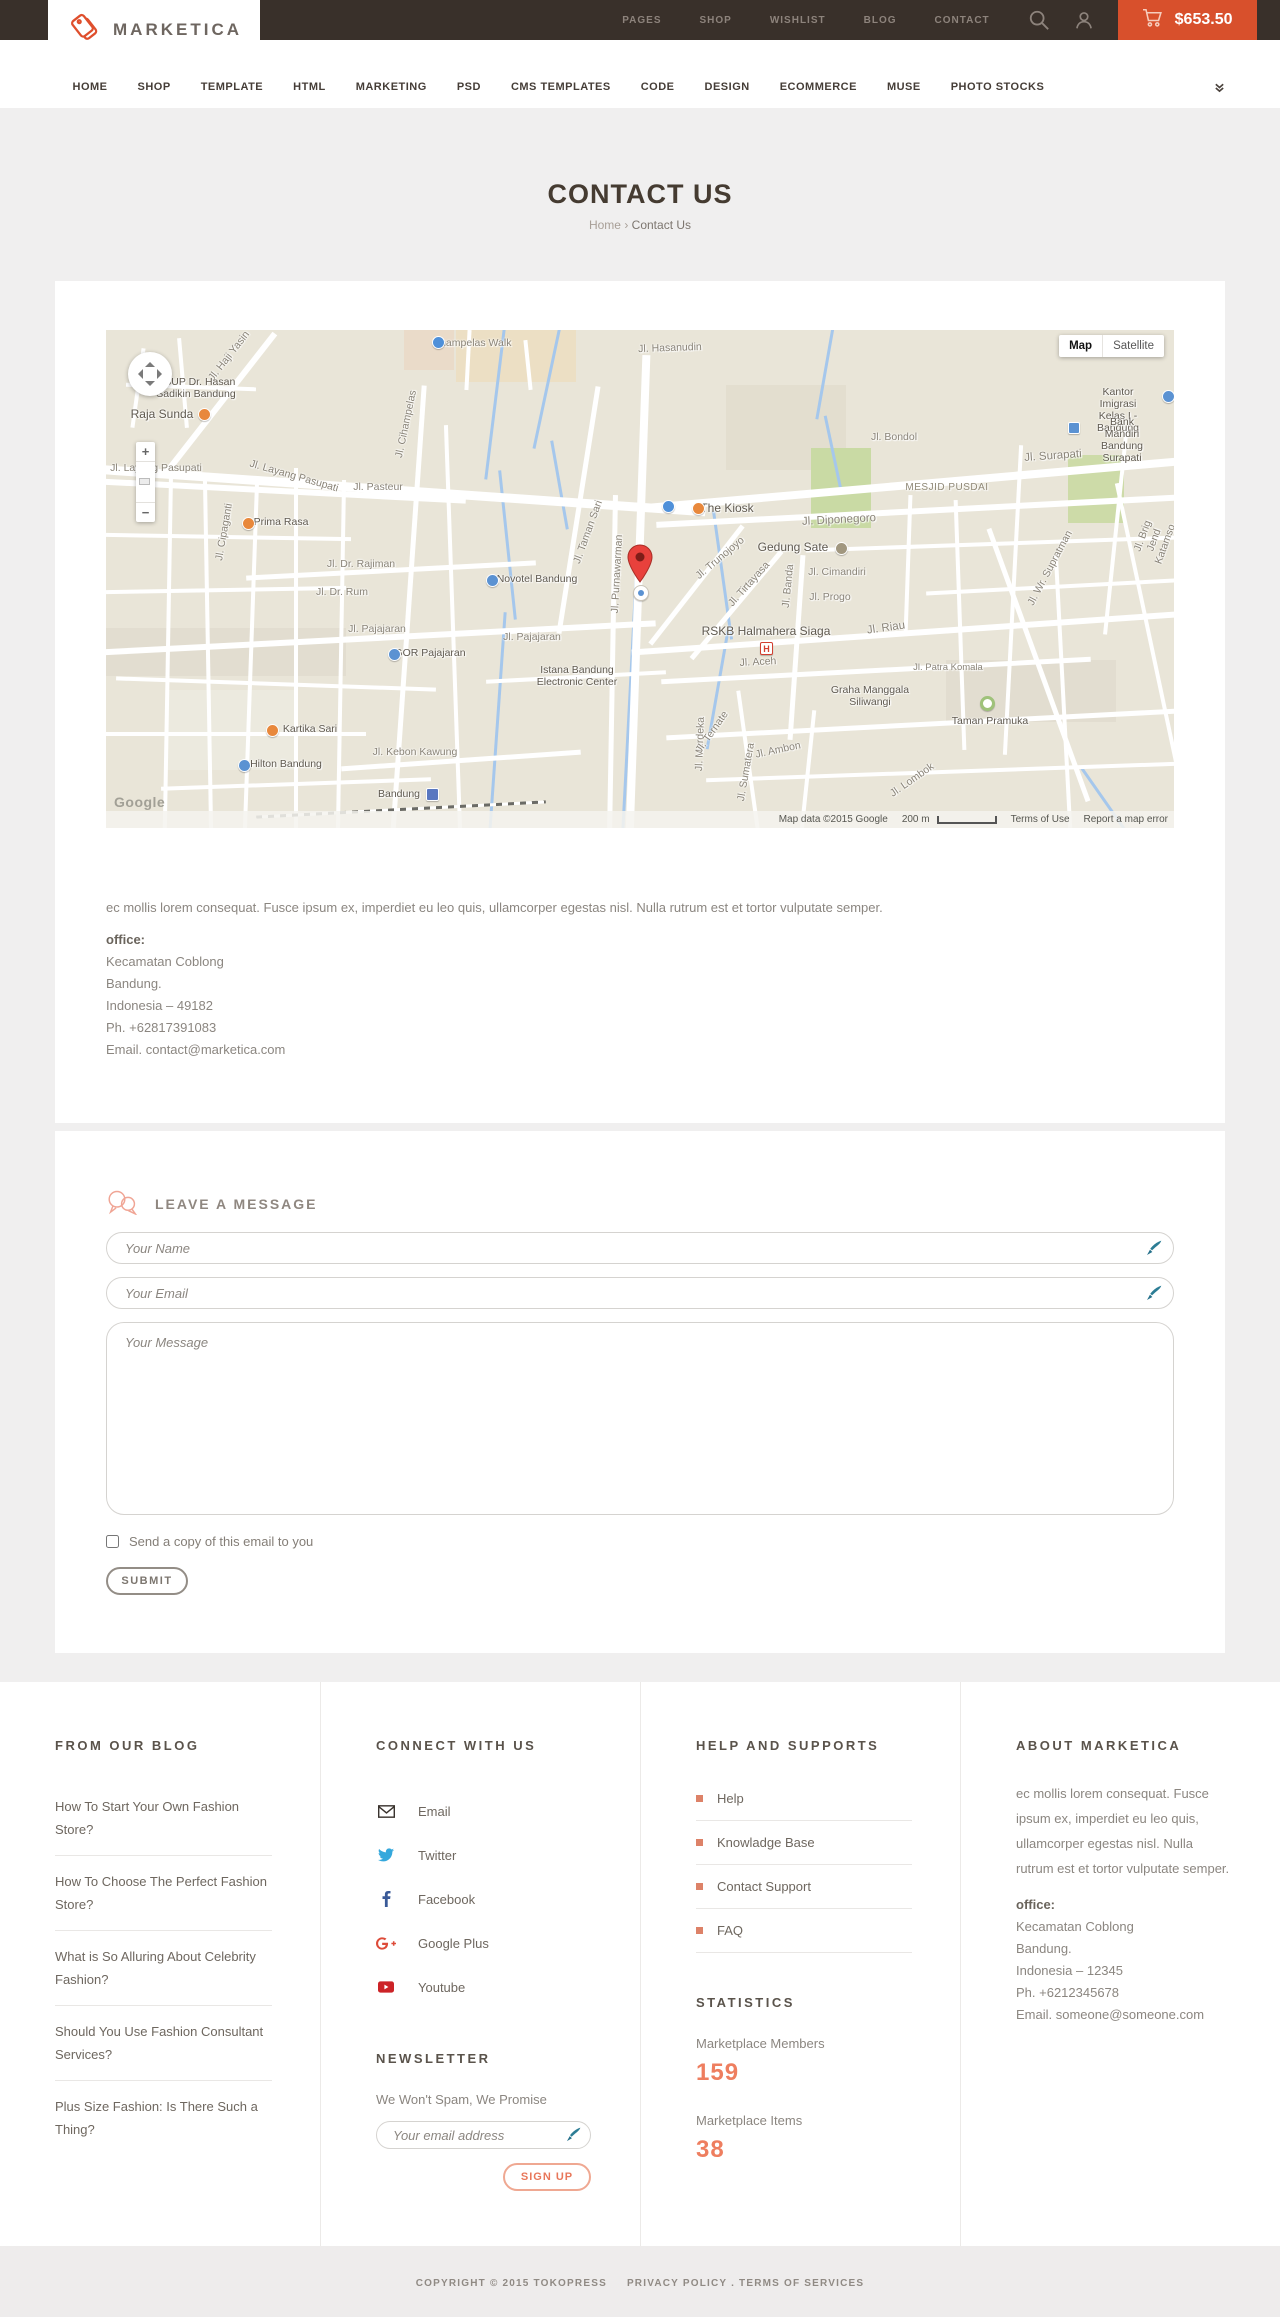 This screenshot has width=1280, height=2317. I want to click on message-textarea, so click(640, 1418).